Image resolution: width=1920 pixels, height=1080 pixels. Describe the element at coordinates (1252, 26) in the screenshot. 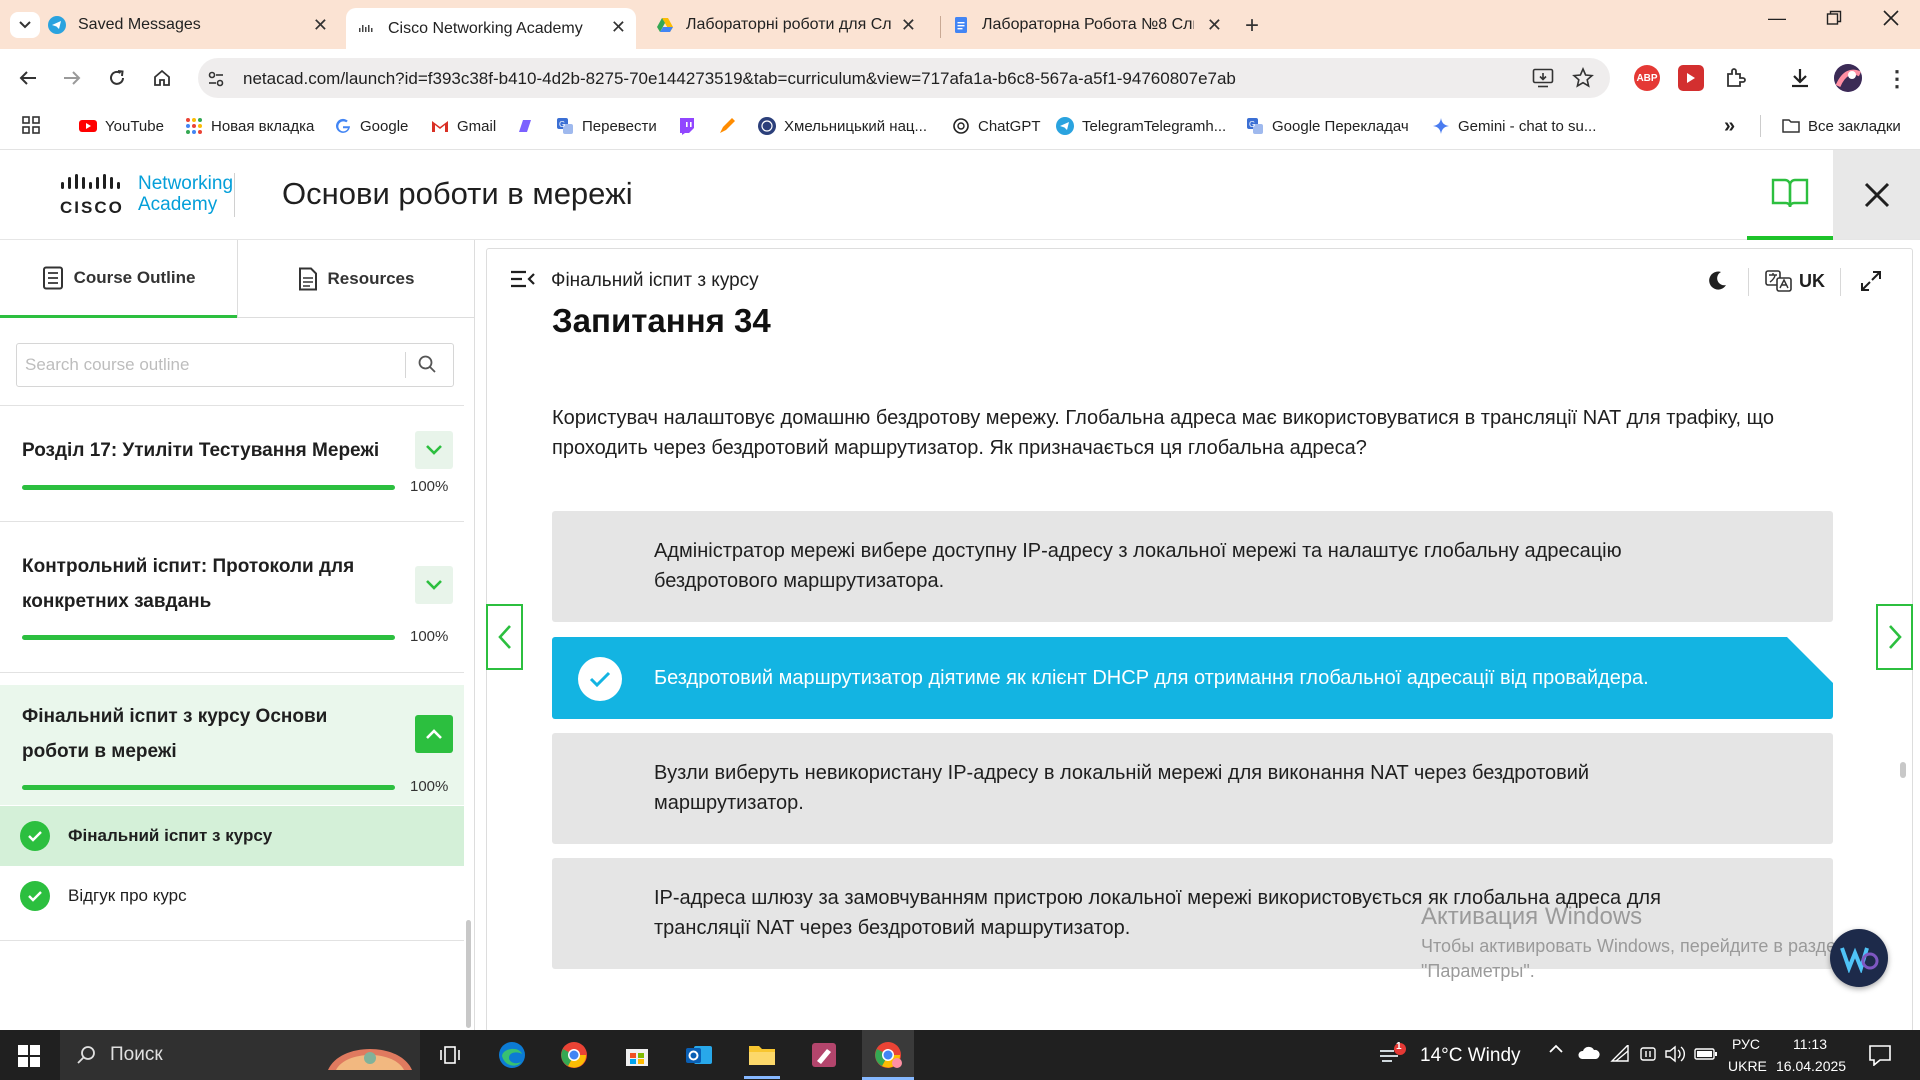

I see `new-tab-button: +` at that location.